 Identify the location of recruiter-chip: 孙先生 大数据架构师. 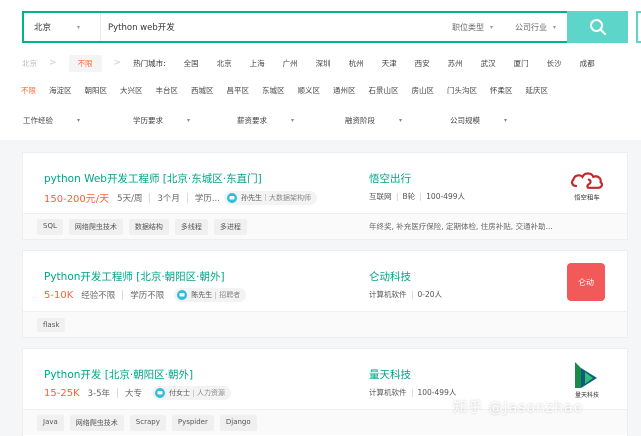
(270, 197).